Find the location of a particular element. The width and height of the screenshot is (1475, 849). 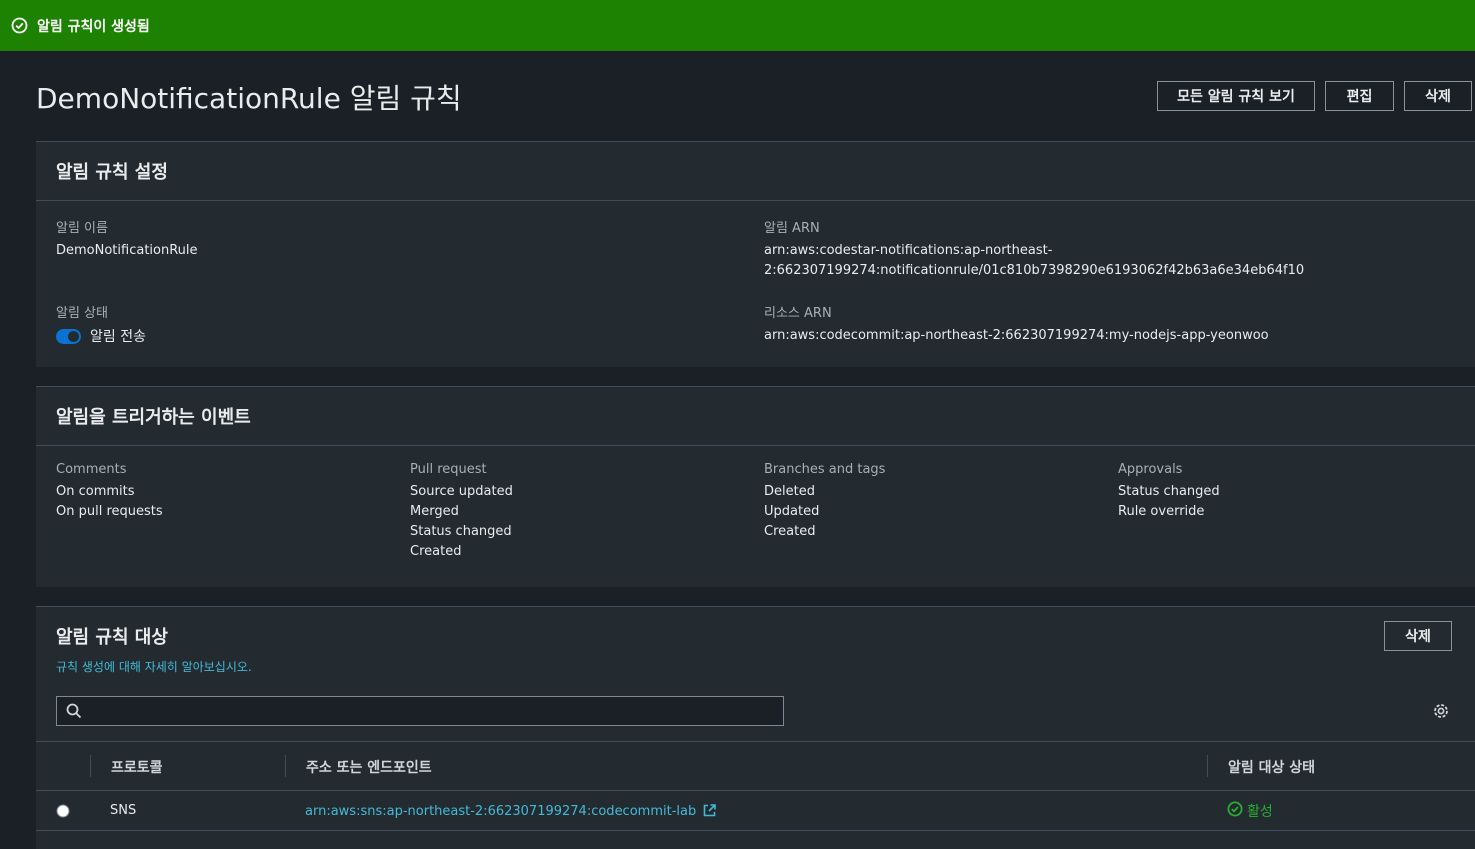

status-text: 활성 is located at coordinates (1260, 812).